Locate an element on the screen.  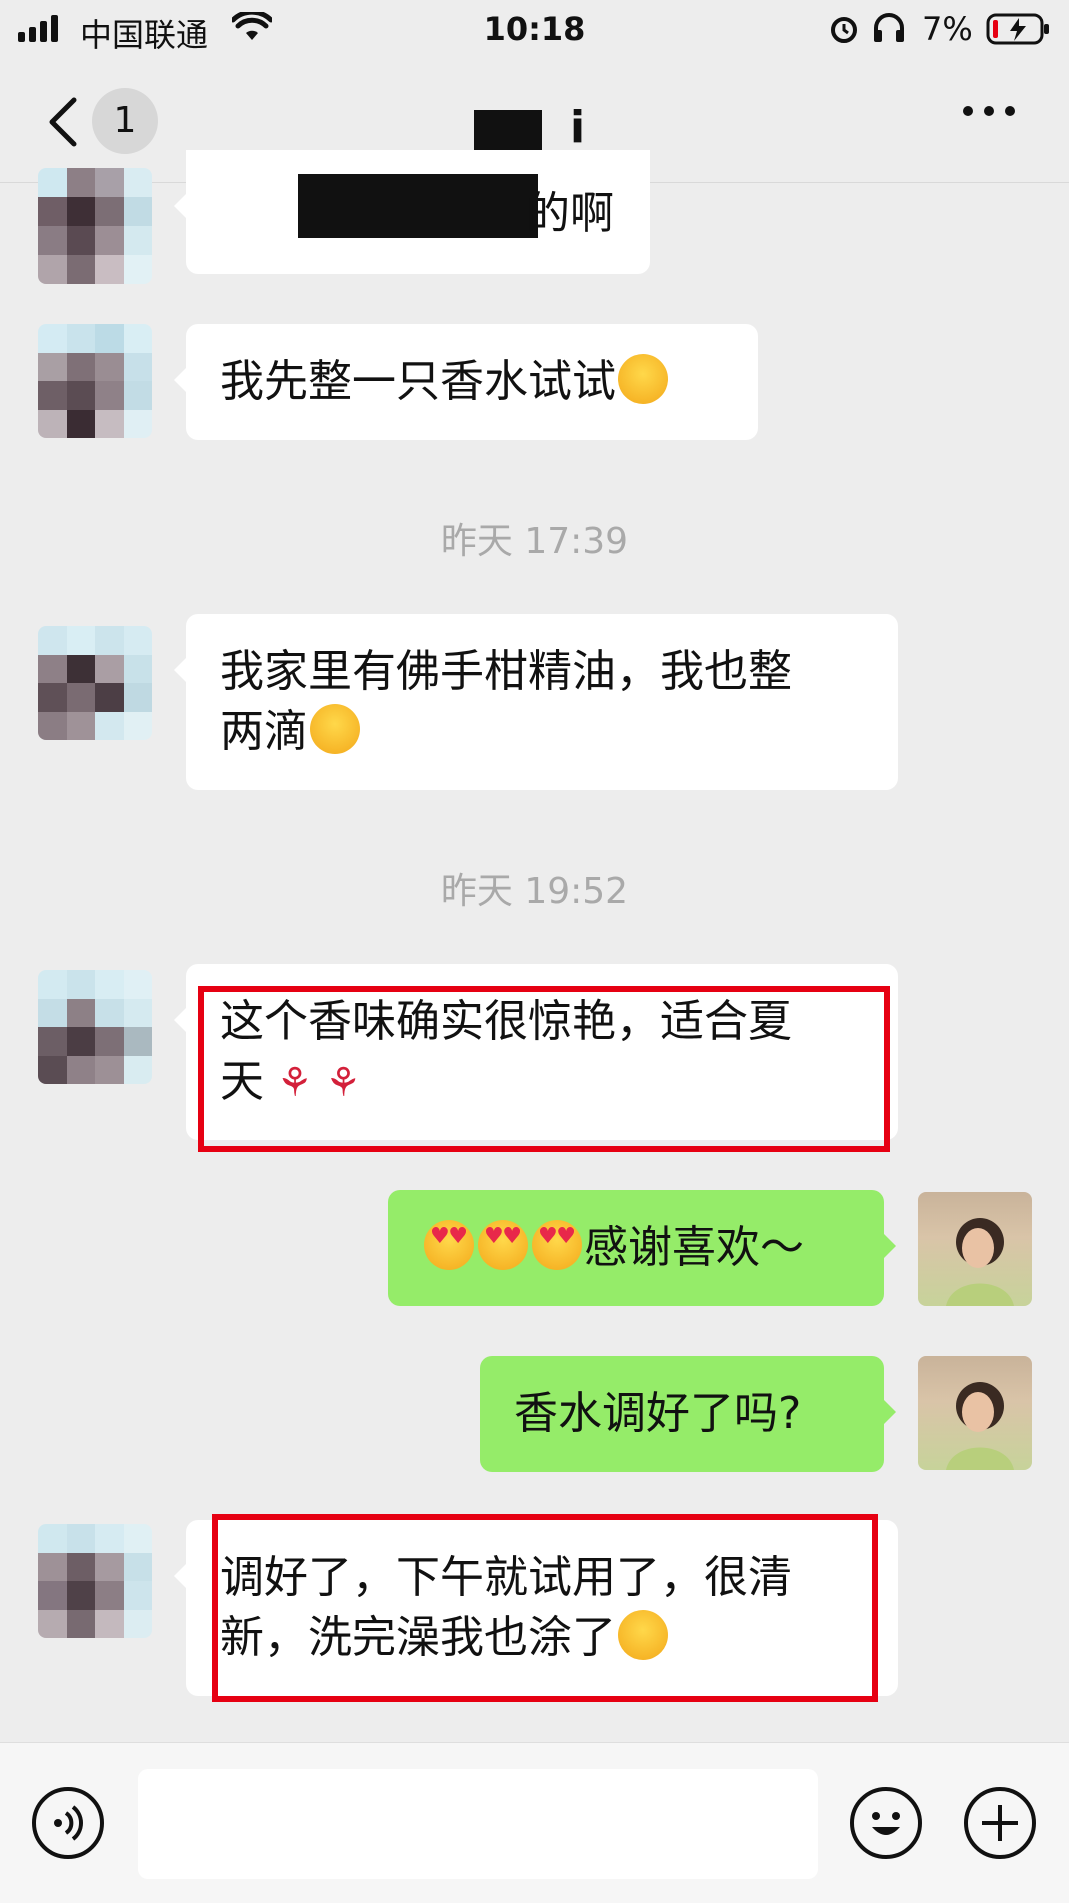
timestamp: 昨天 17:39 is located at coordinates (534, 541).